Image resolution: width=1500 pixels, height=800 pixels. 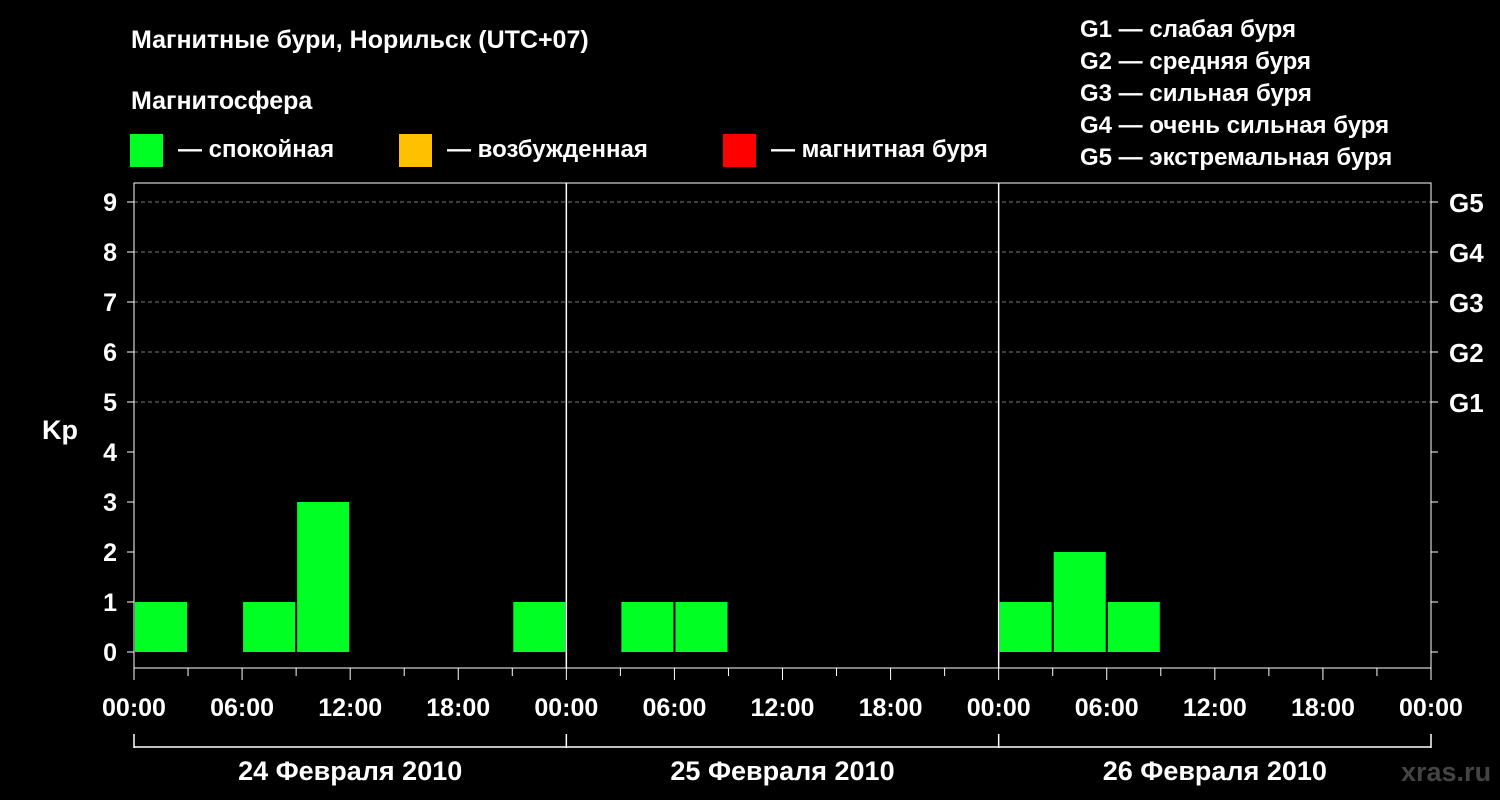 What do you see at coordinates (110, 303) in the screenshot?
I see `y-tick-label: 7` at bounding box center [110, 303].